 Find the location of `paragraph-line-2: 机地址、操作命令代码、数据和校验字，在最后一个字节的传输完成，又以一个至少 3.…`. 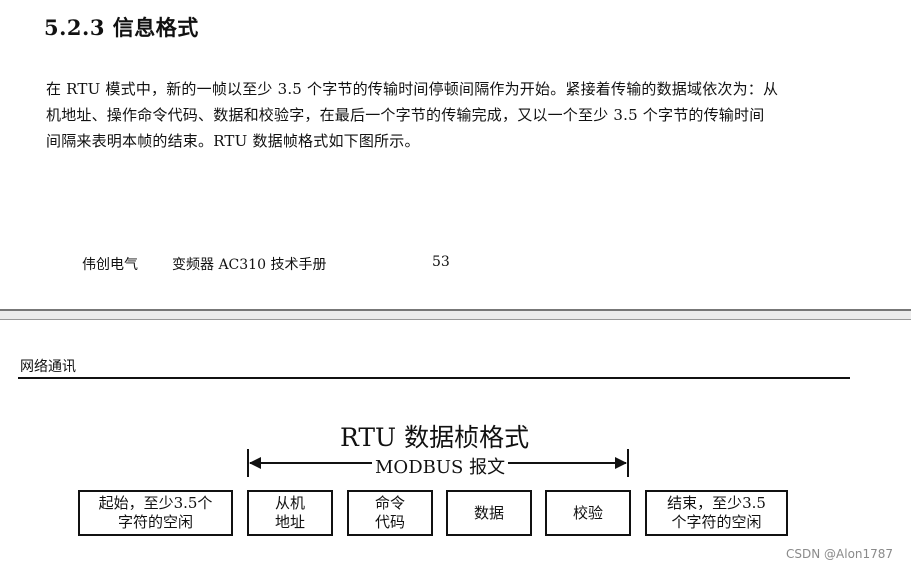

paragraph-line-2: 机地址、操作命令代码、数据和校验字，在最后一个字节的传输完成，又以一个至少 3.… is located at coordinates (405, 115).